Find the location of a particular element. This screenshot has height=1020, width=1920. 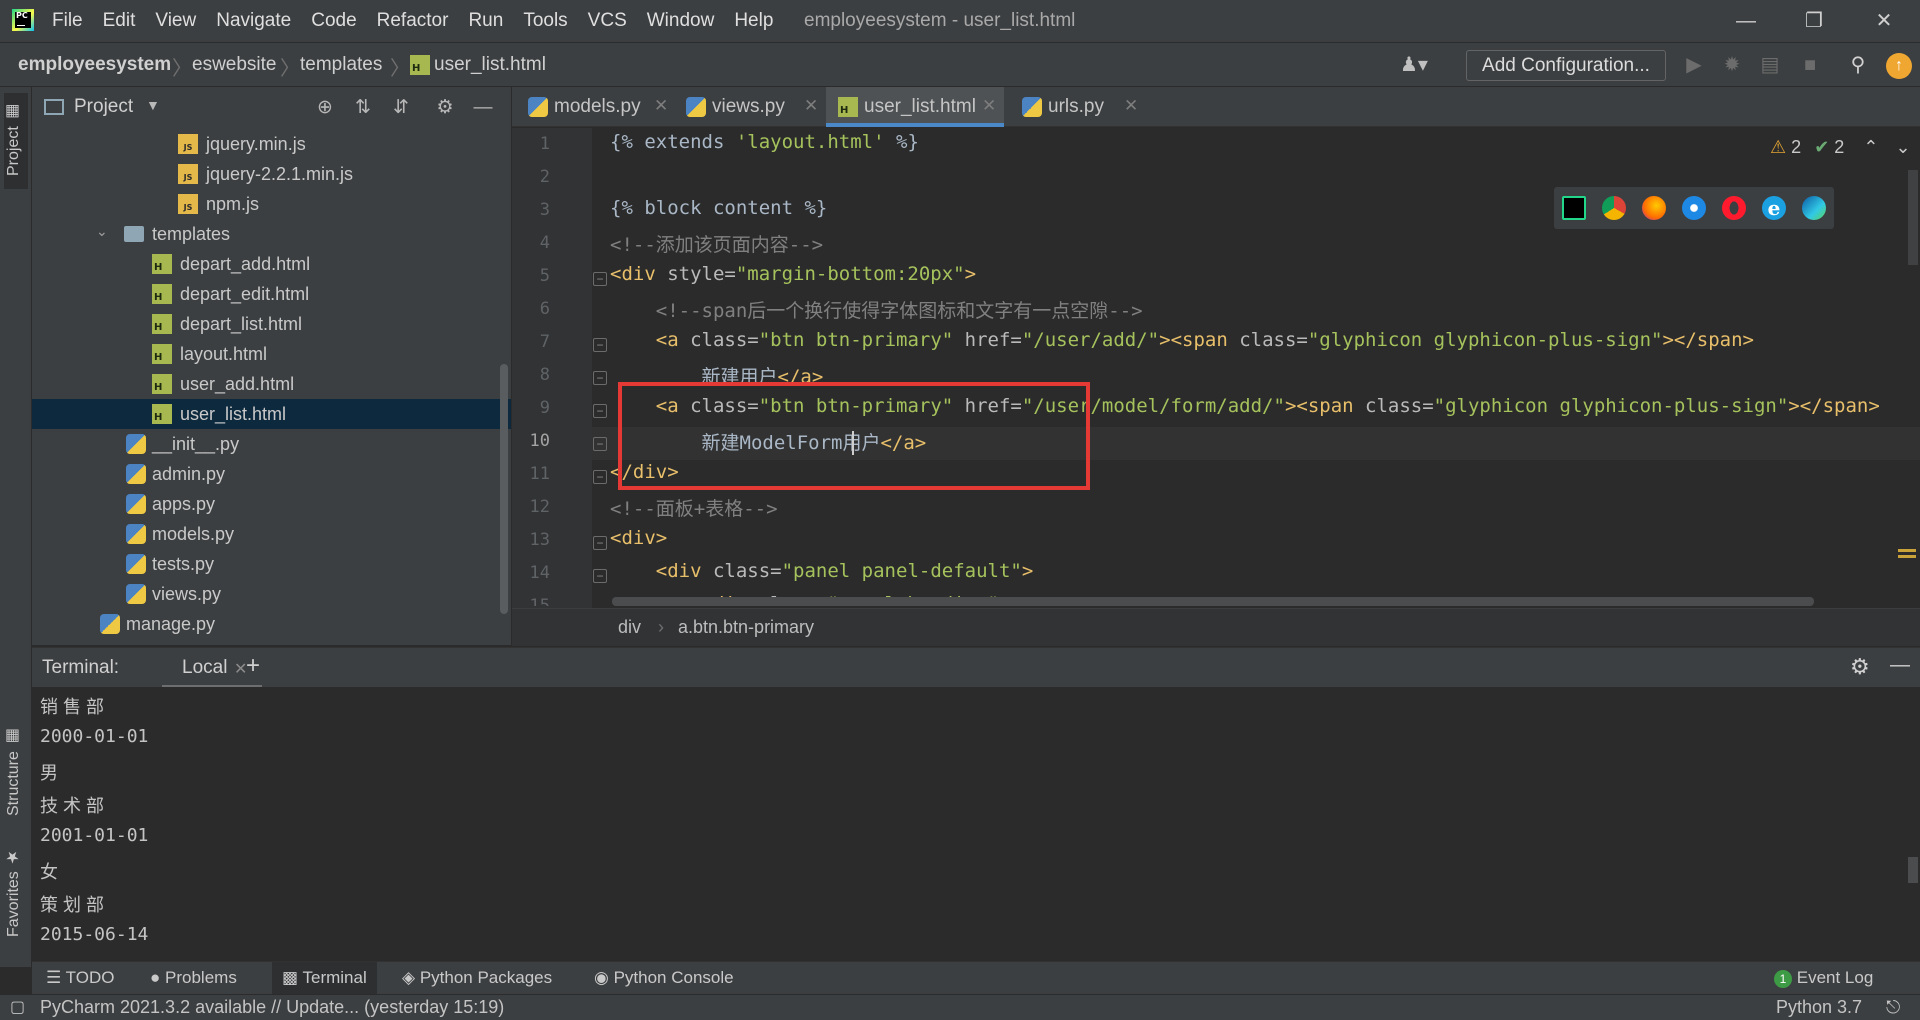

structure-tool-tab: Structure ▦ is located at coordinates (16, 772).